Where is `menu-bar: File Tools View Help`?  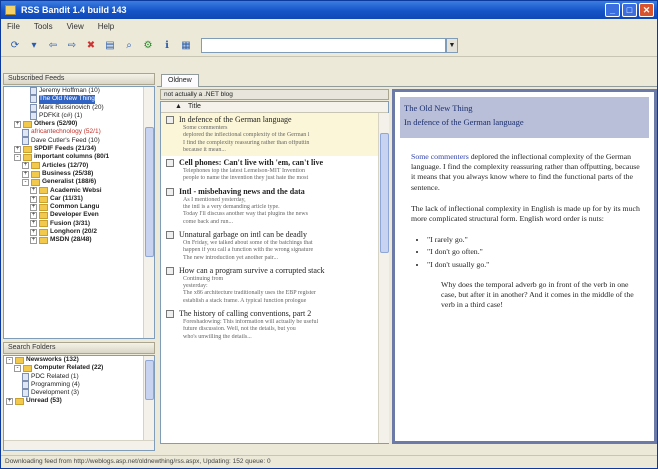
menu-bar: File Tools View Help is located at coordinates (329, 27).